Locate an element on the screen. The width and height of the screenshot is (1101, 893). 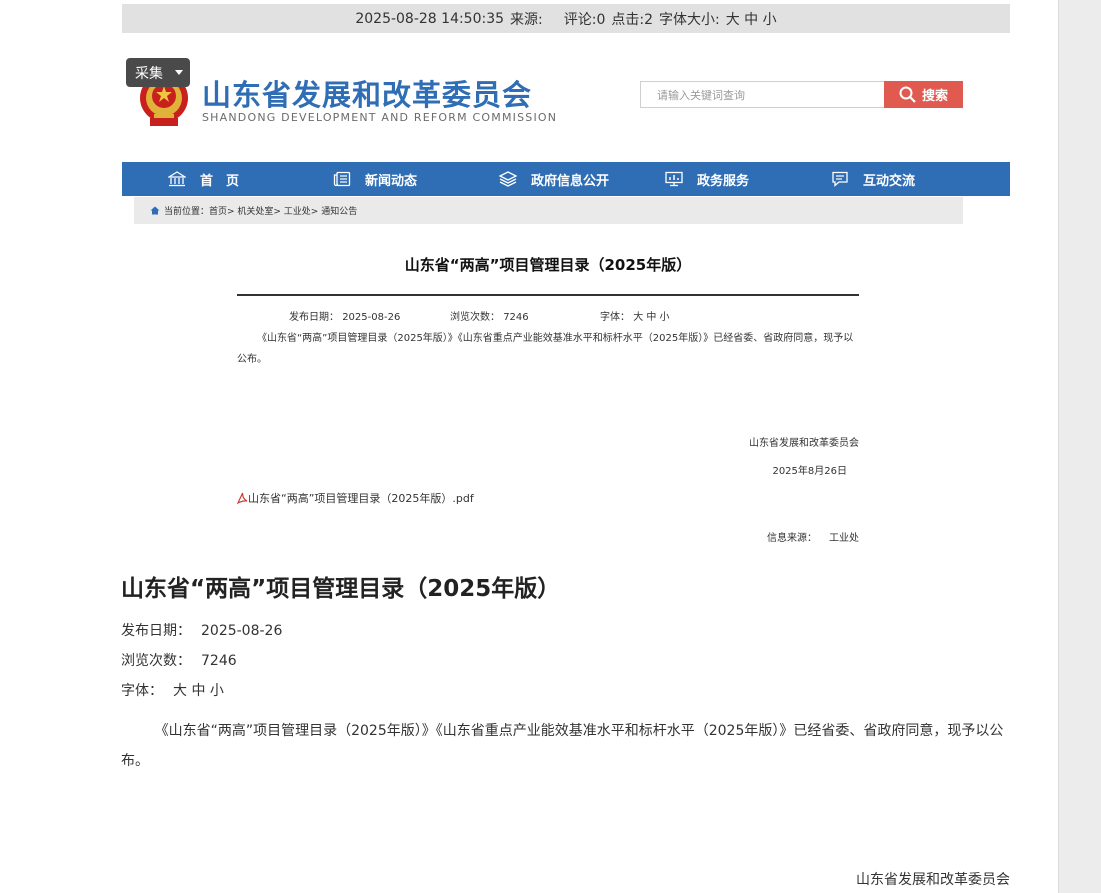
search-button-label: 搜索 is located at coordinates (934, 96).